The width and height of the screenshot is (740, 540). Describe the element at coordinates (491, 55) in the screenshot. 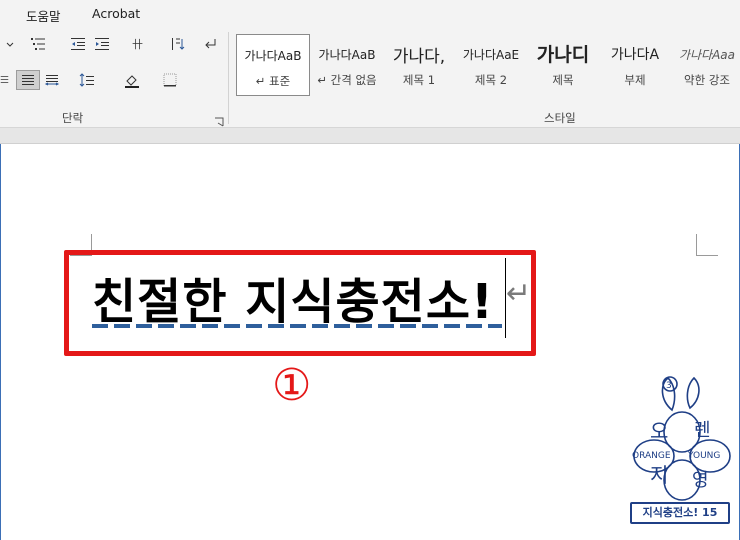

I see `style-sample: 가나다AaE` at that location.